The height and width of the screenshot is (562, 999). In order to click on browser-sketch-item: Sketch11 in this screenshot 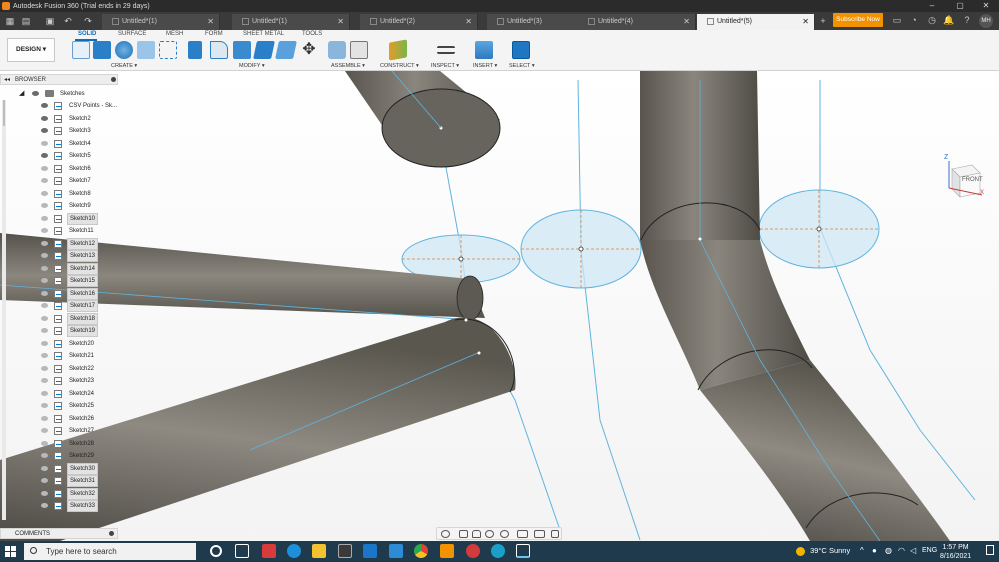, I will do `click(60, 231)`.